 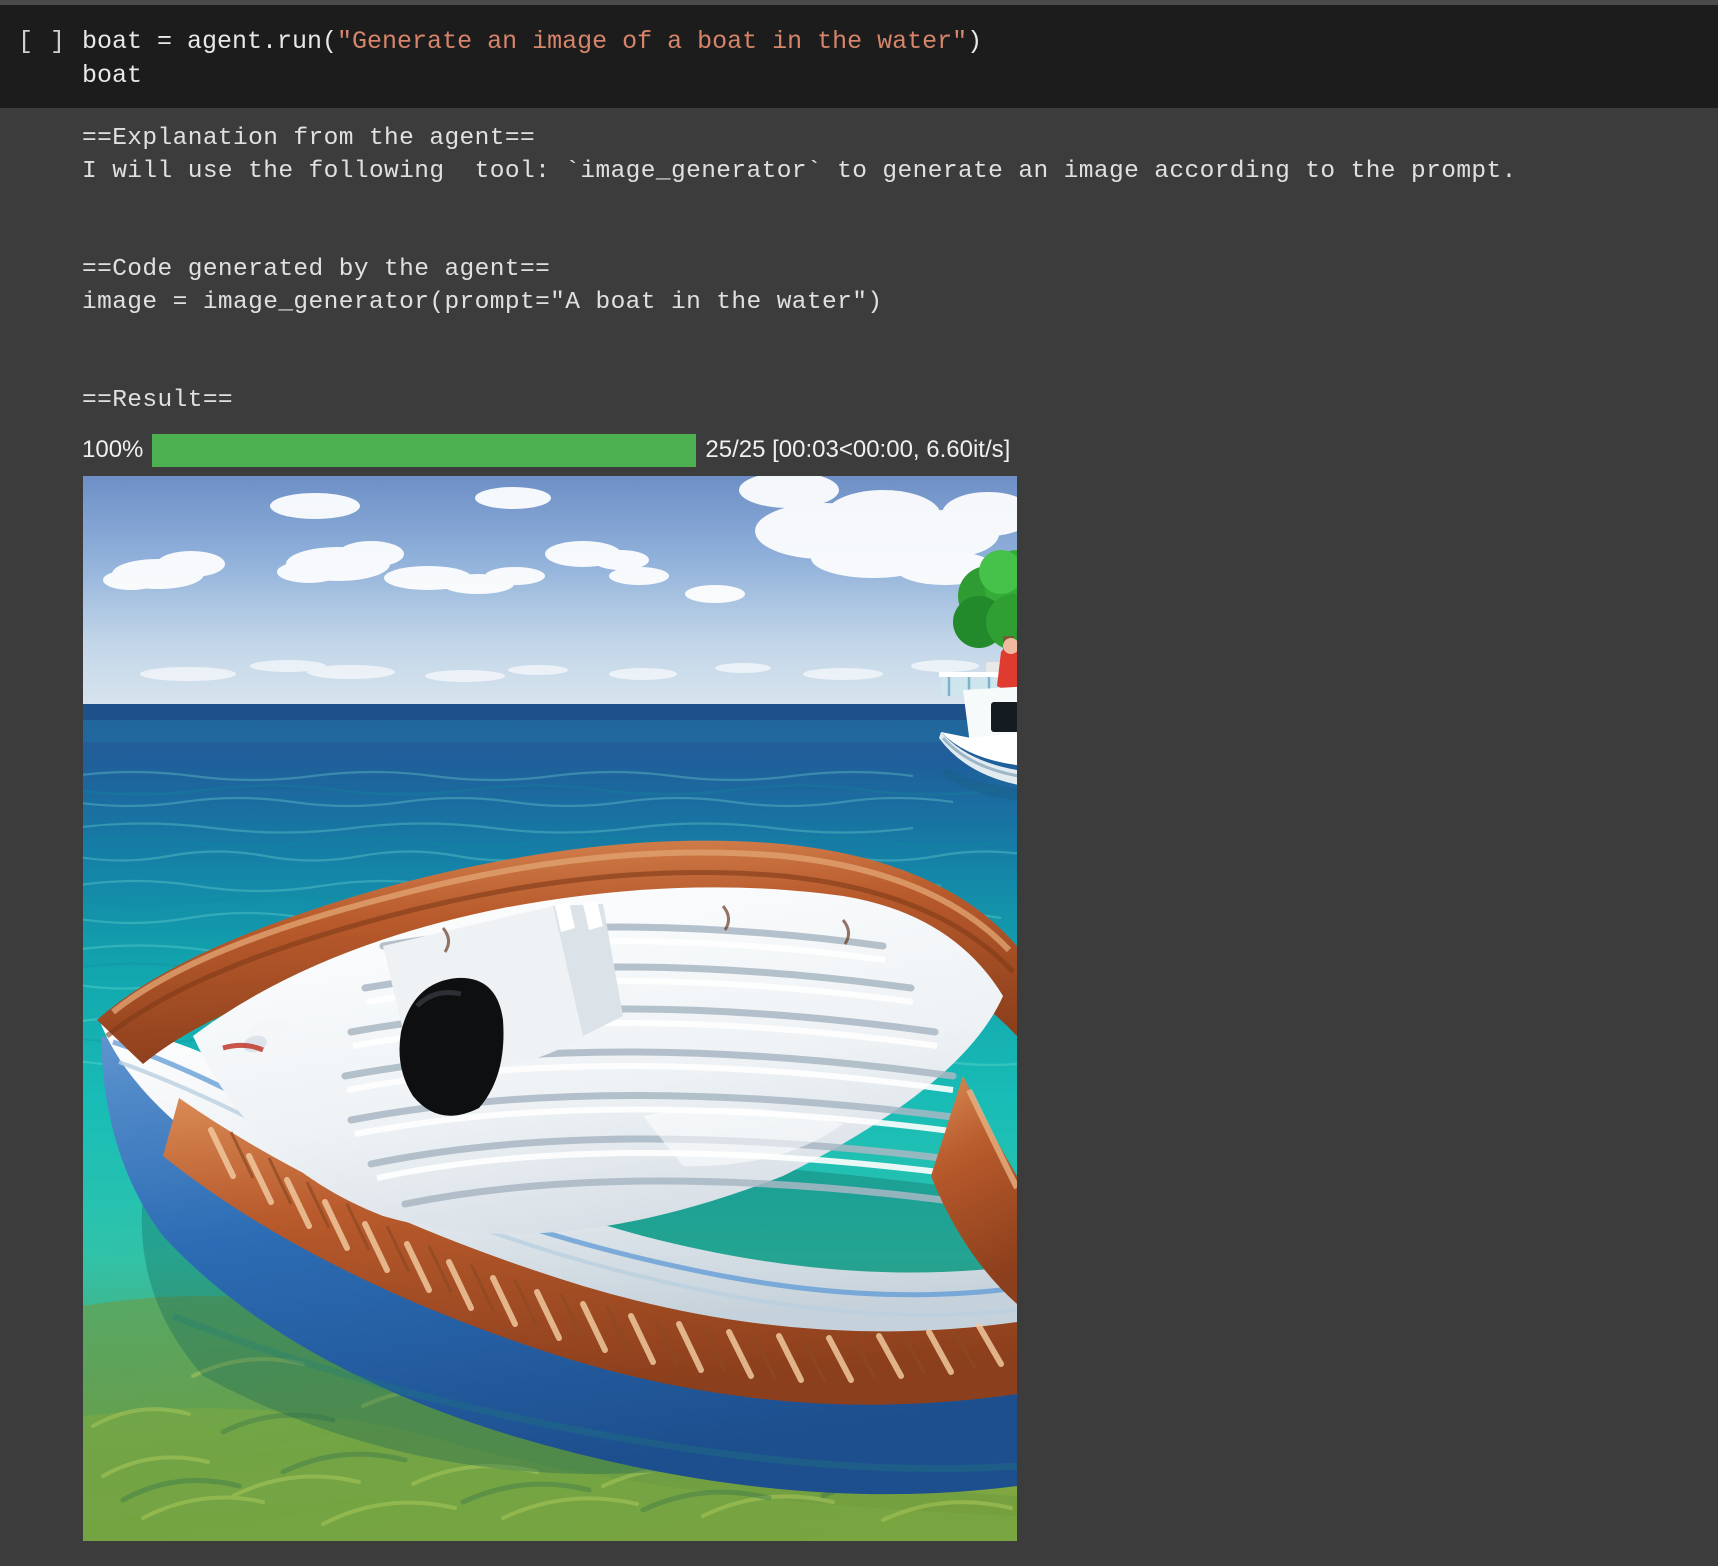 I want to click on progress-percent-label: 100%, so click(x=113, y=449).